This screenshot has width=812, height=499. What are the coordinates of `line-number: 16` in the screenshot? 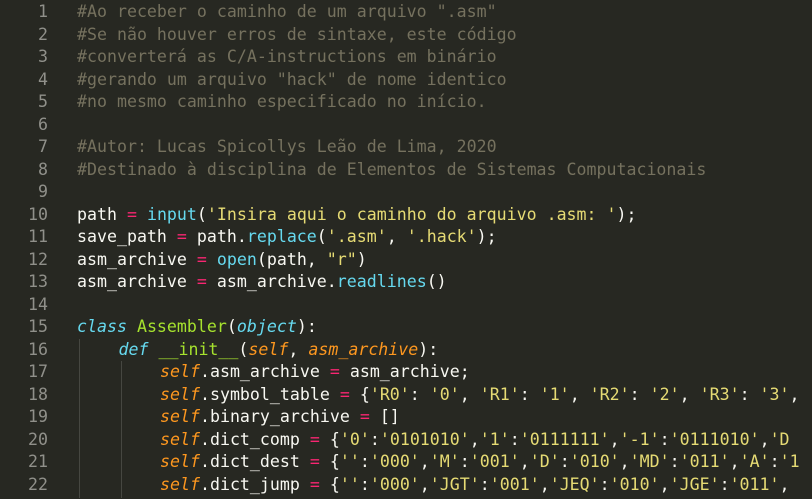 It's located at (38, 349).